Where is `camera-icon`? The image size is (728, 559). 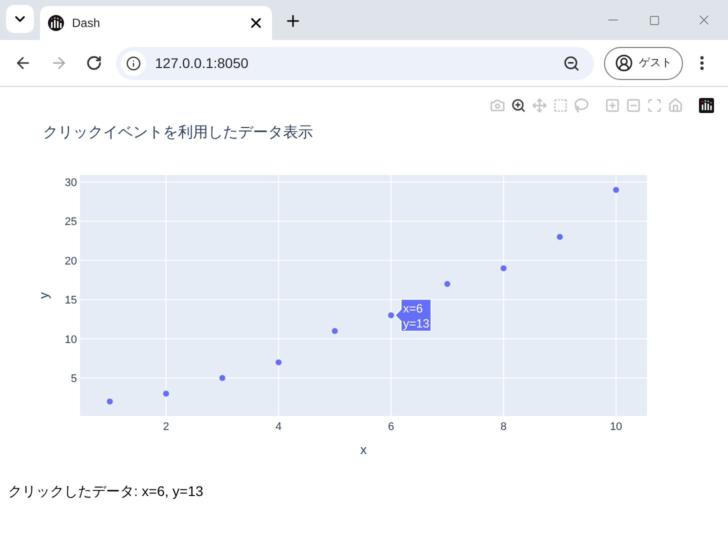 camera-icon is located at coordinates (497, 105).